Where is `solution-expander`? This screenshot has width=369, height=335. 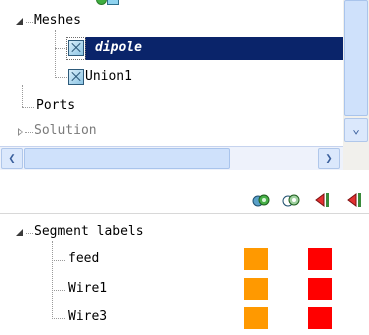 solution-expander is located at coordinates (20, 132).